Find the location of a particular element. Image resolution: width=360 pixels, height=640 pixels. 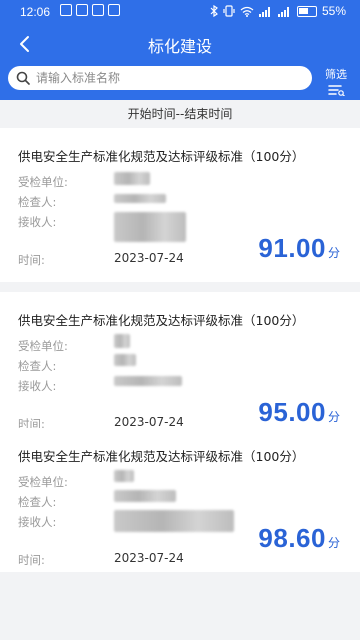

time-range-filter: 开始时间--结束时间 is located at coordinates (180, 114).